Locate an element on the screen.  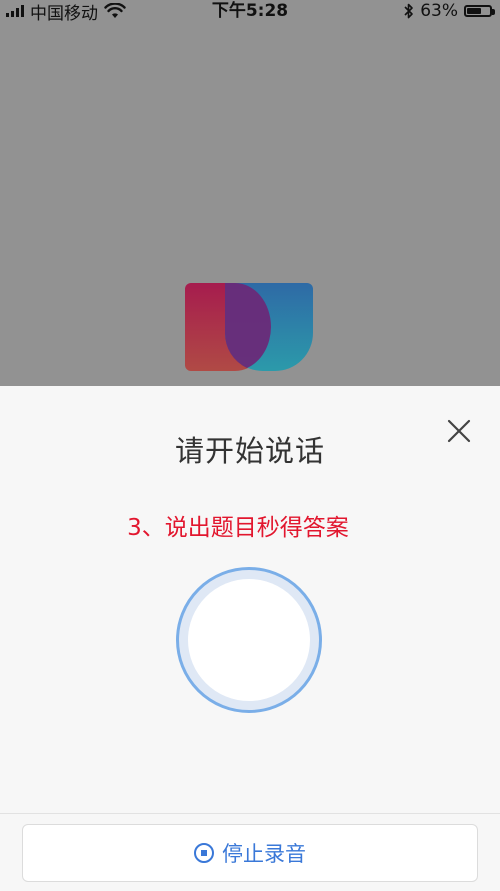
battery-fill is located at coordinates (474, 11).